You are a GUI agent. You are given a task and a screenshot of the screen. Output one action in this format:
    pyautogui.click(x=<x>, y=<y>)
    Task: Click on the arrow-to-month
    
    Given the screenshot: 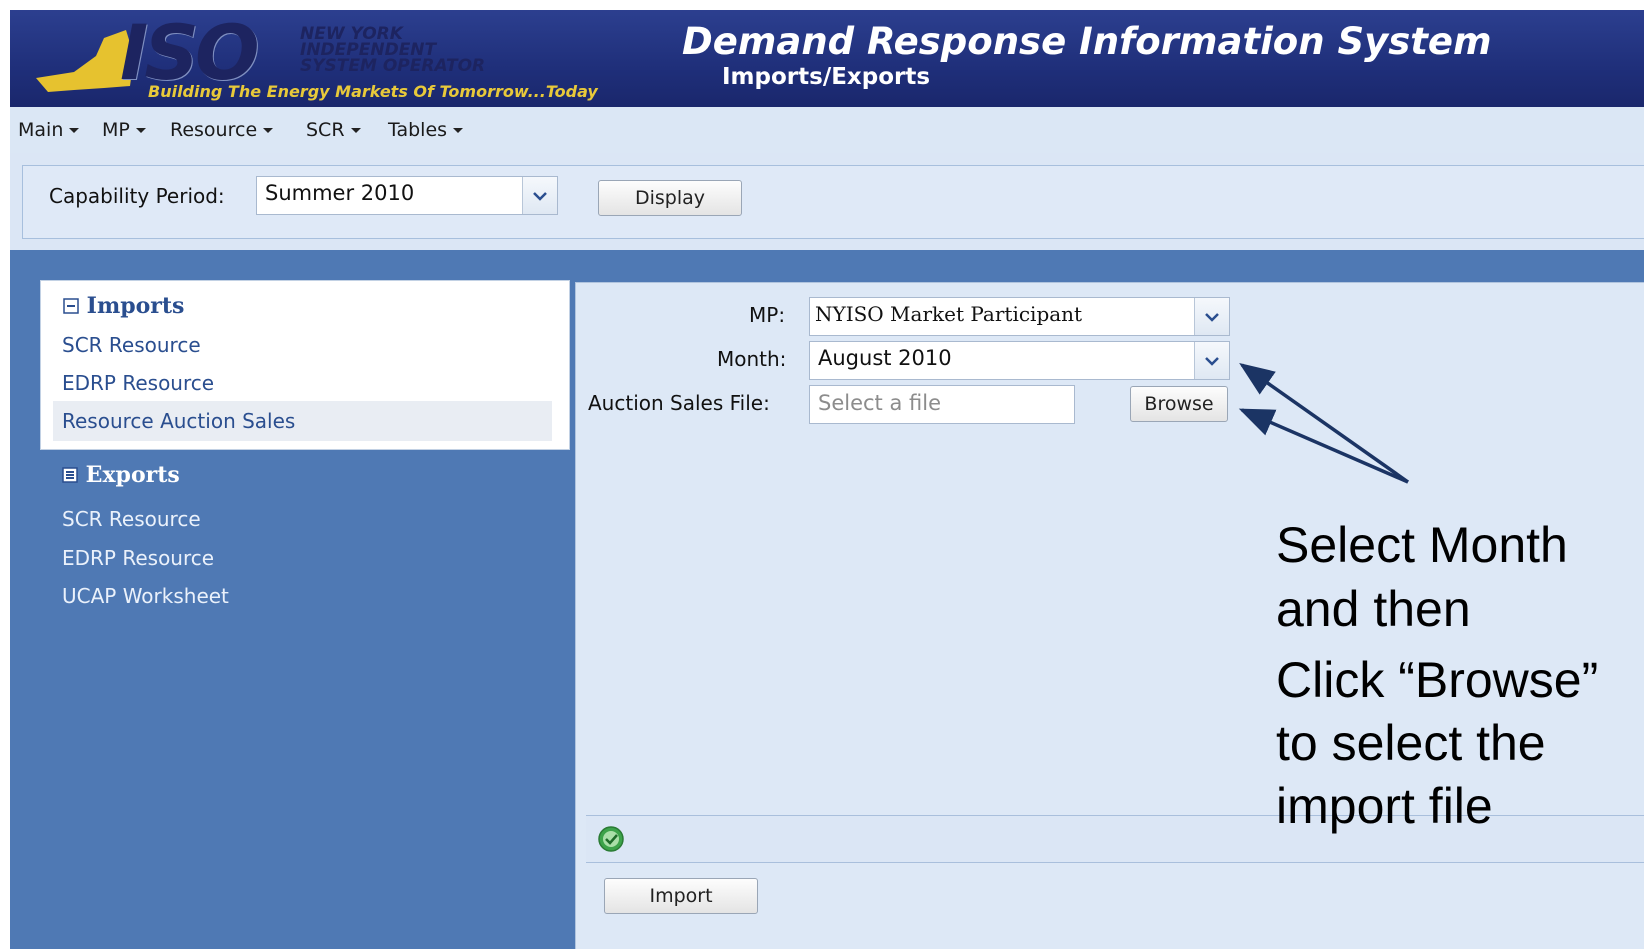 What is the action you would take?
    pyautogui.click(x=1324, y=423)
    